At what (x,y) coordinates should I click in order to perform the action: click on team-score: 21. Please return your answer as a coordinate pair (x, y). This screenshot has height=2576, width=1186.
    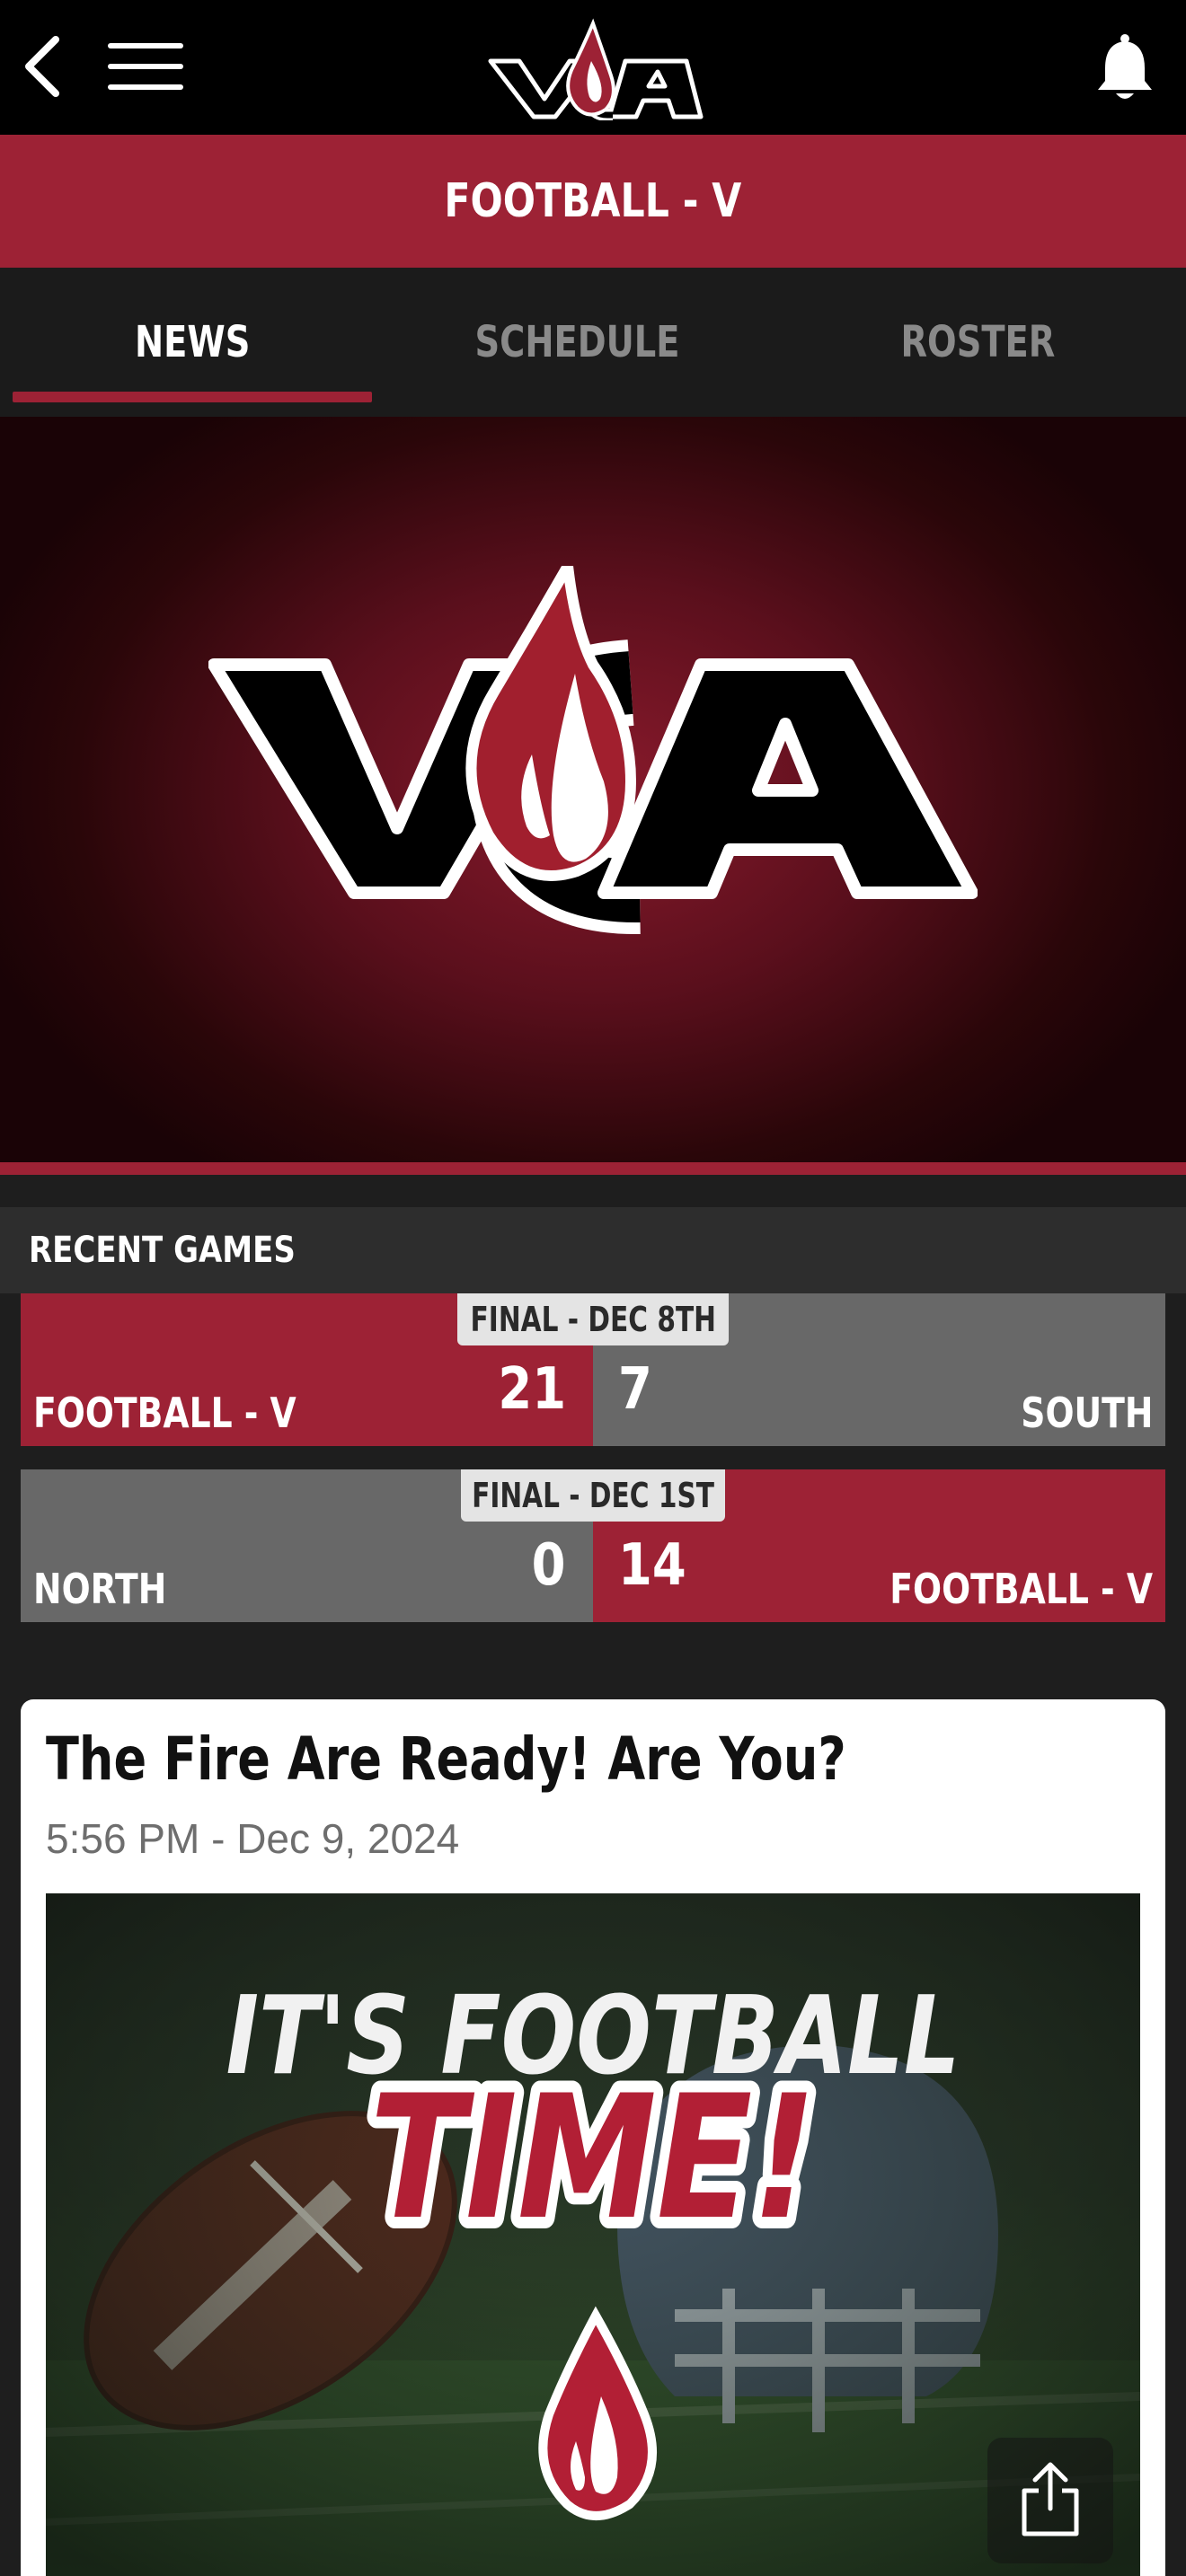
    Looking at the image, I should click on (532, 1389).